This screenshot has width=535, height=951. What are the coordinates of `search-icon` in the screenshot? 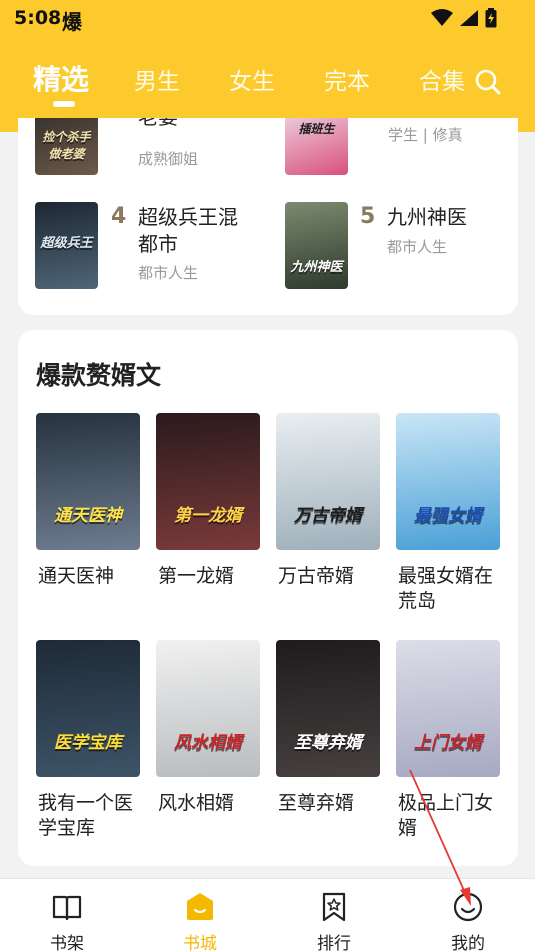 It's located at (488, 82).